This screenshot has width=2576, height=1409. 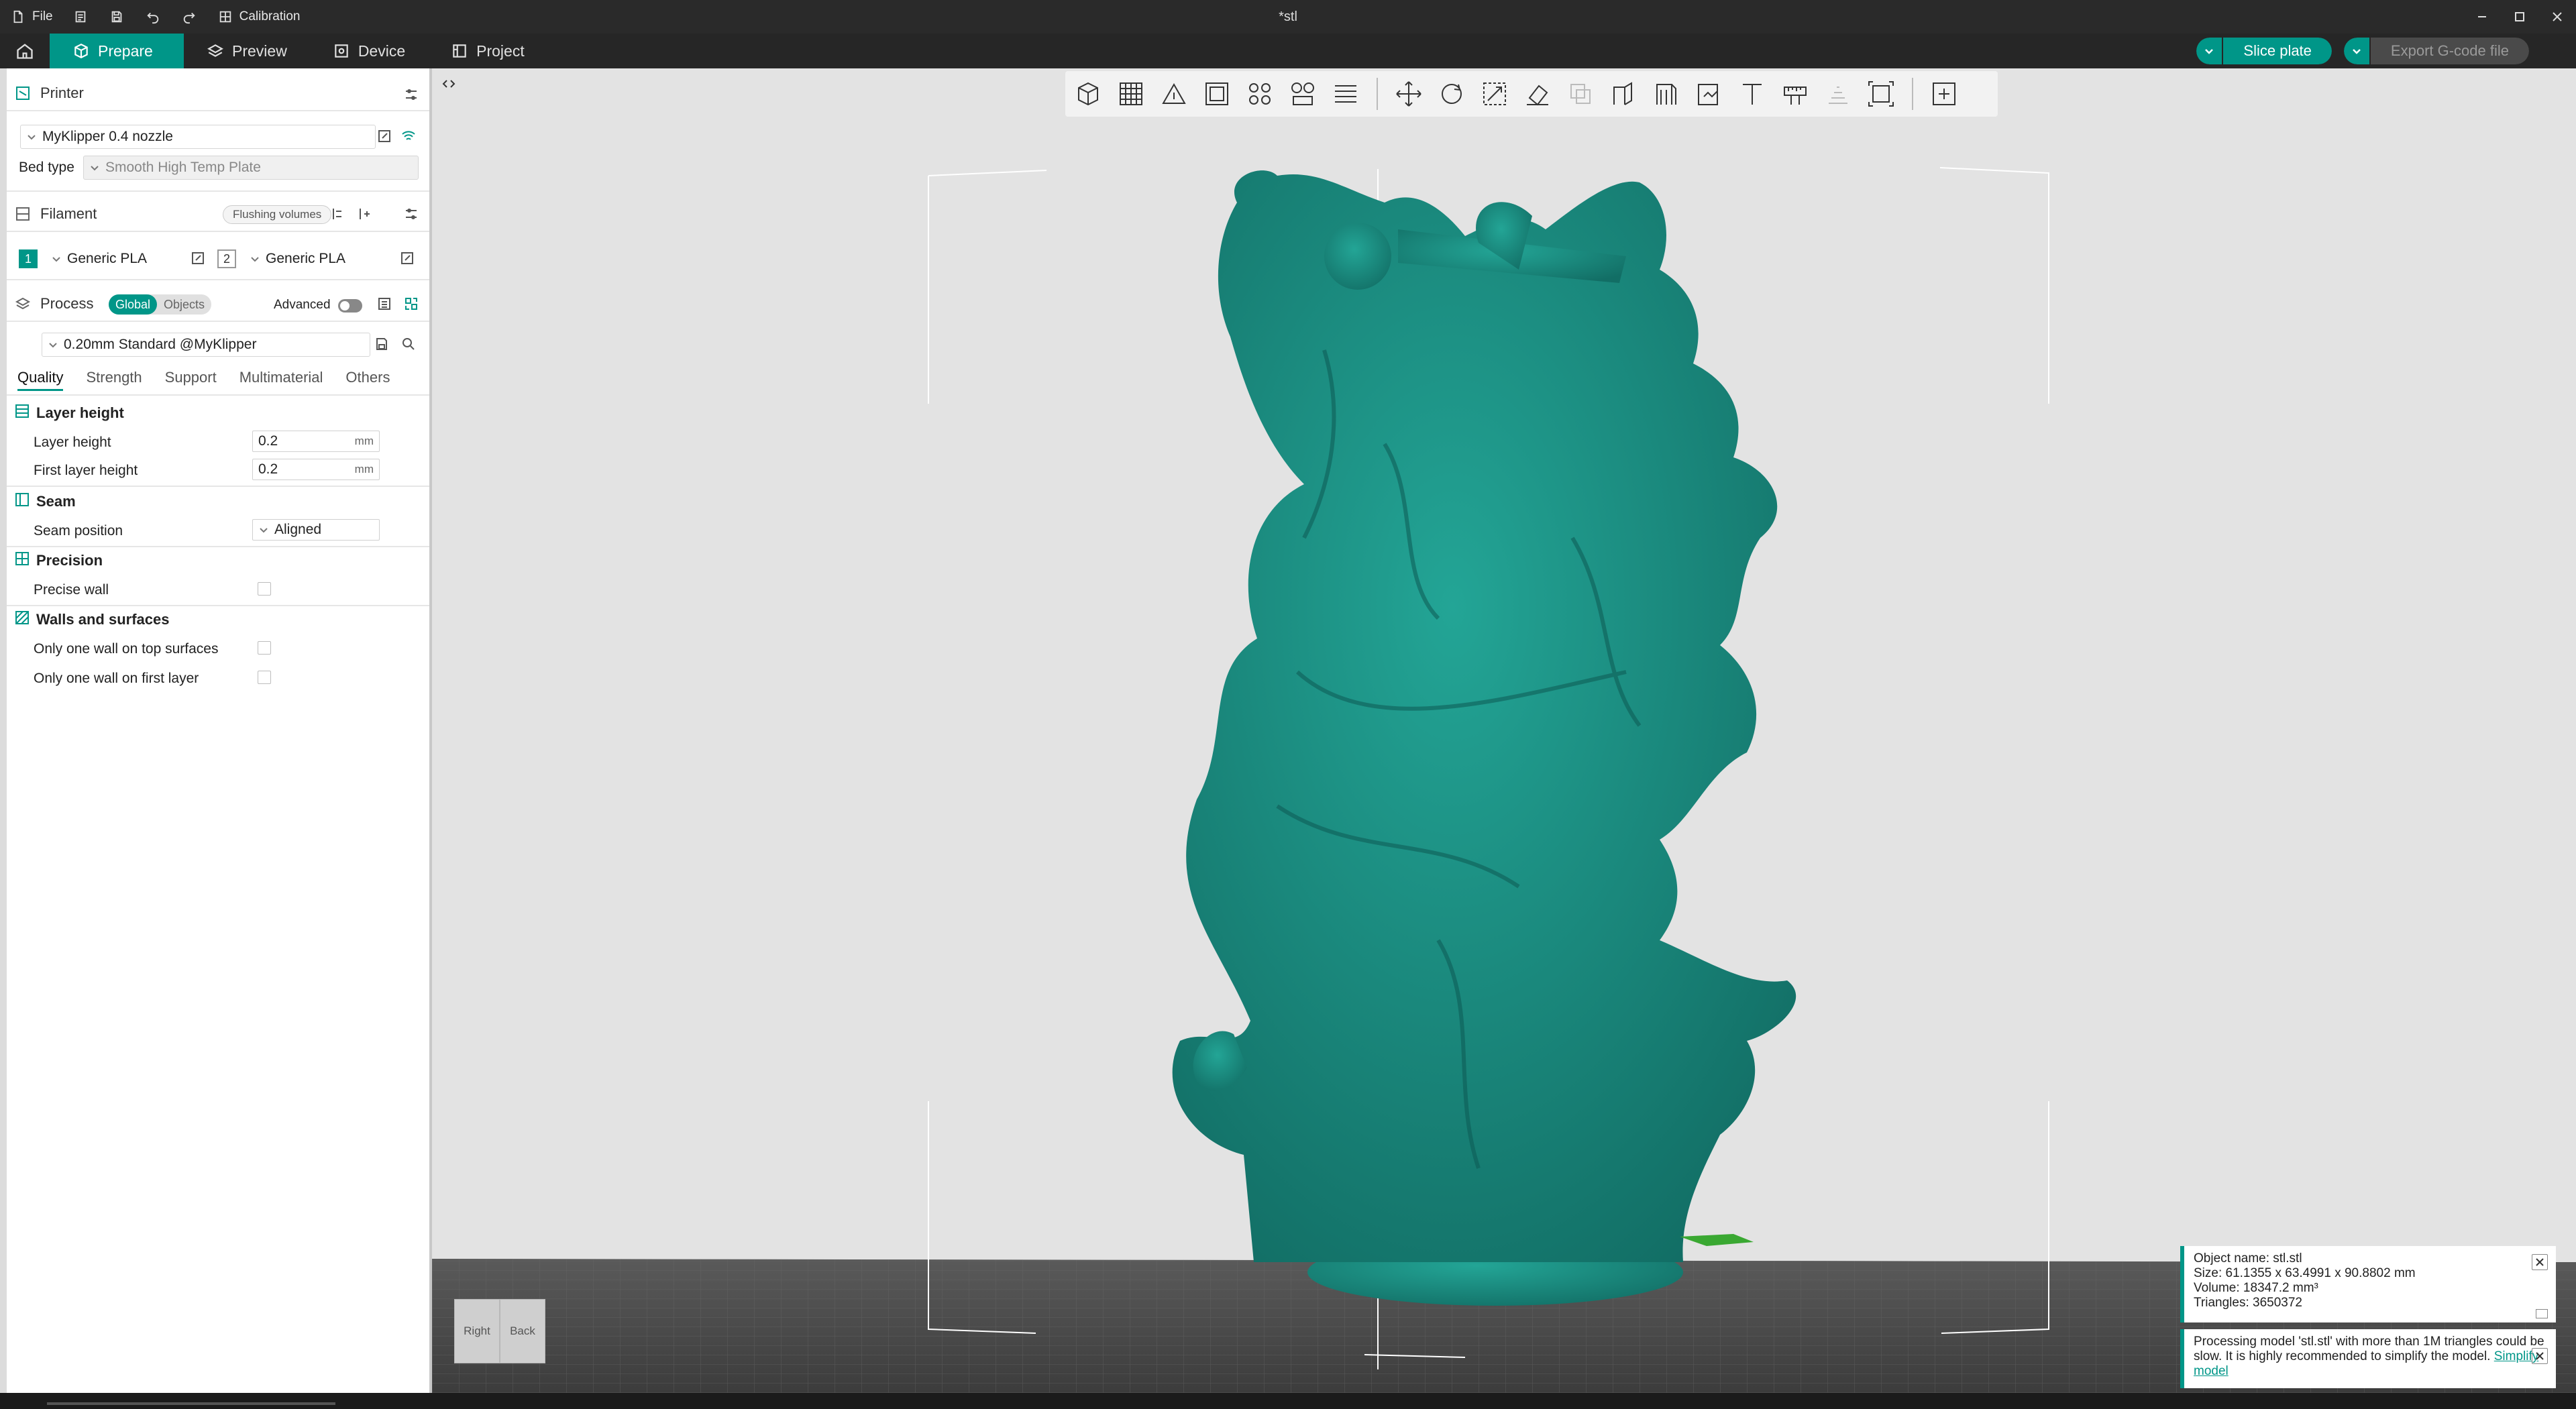 I want to click on export-dropdown, so click(x=2356, y=51).